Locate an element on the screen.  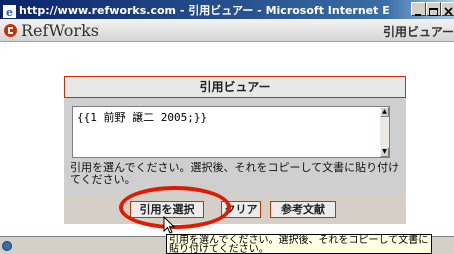
ie-icon: e is located at coordinates (9, 11).